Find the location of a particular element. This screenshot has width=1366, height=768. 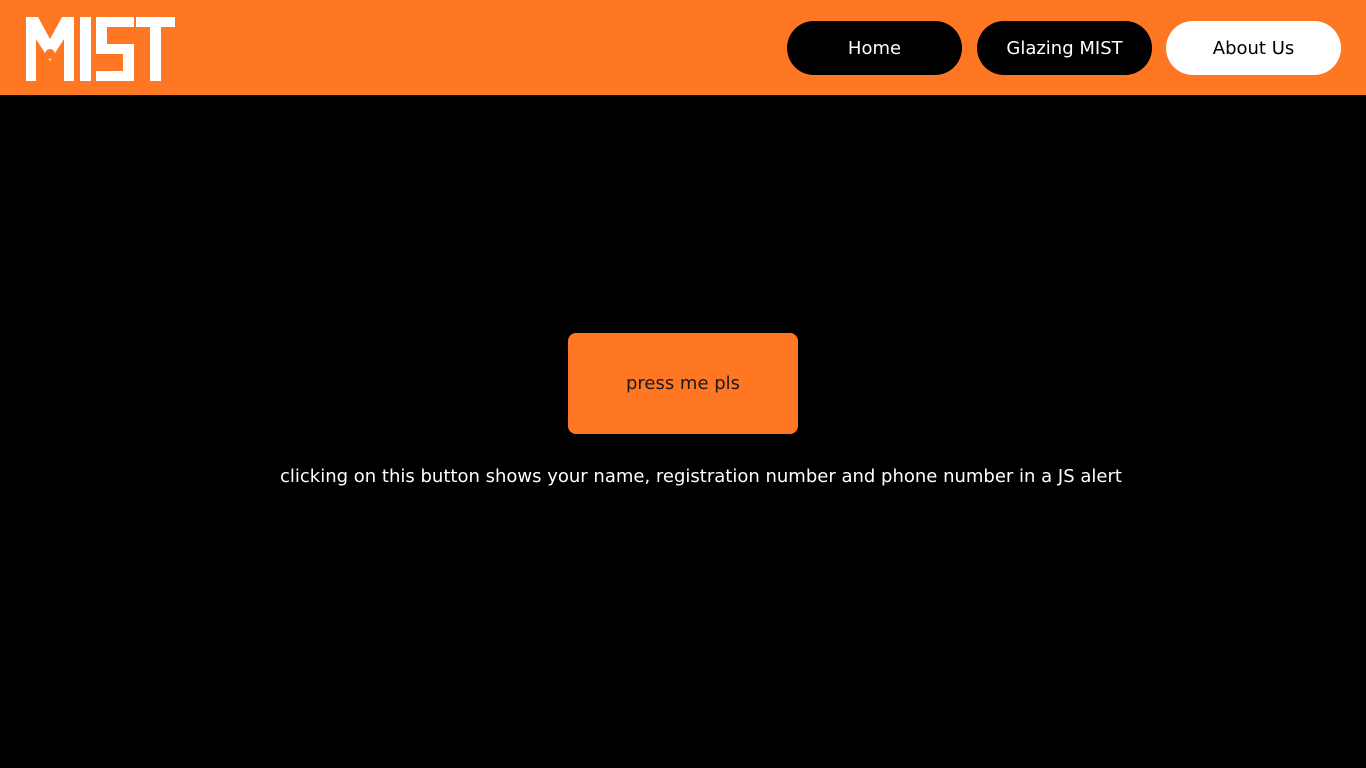

logo-letter-s is located at coordinates (115, 49).